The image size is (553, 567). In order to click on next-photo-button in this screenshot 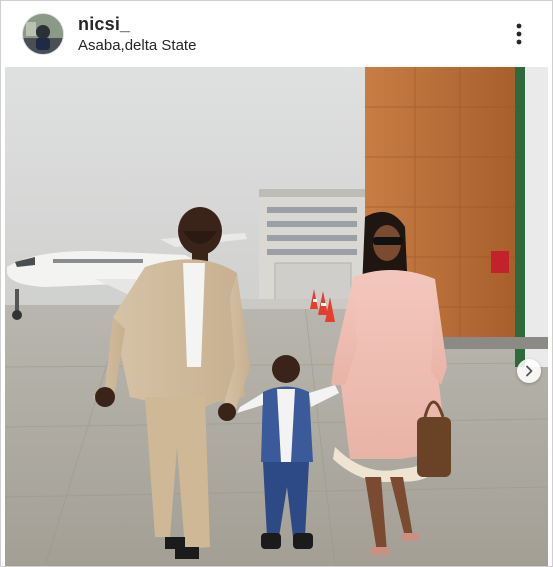, I will do `click(529, 371)`.